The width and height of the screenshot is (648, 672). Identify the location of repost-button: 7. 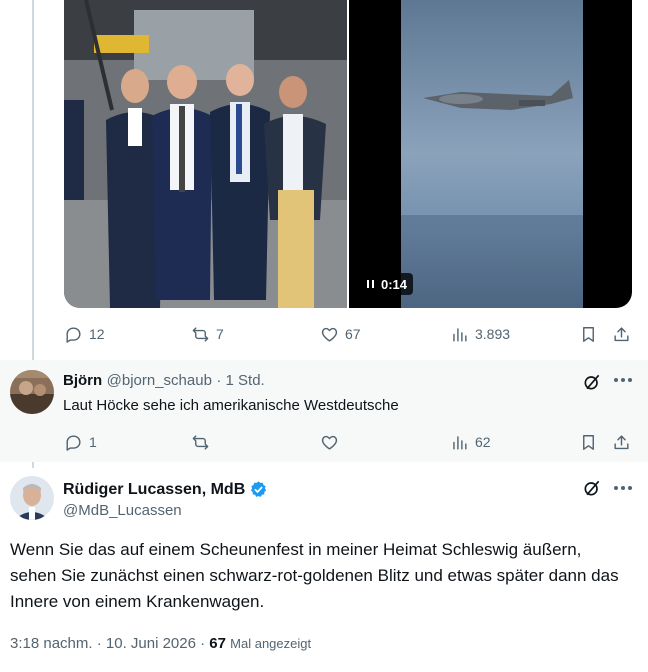
(207, 334).